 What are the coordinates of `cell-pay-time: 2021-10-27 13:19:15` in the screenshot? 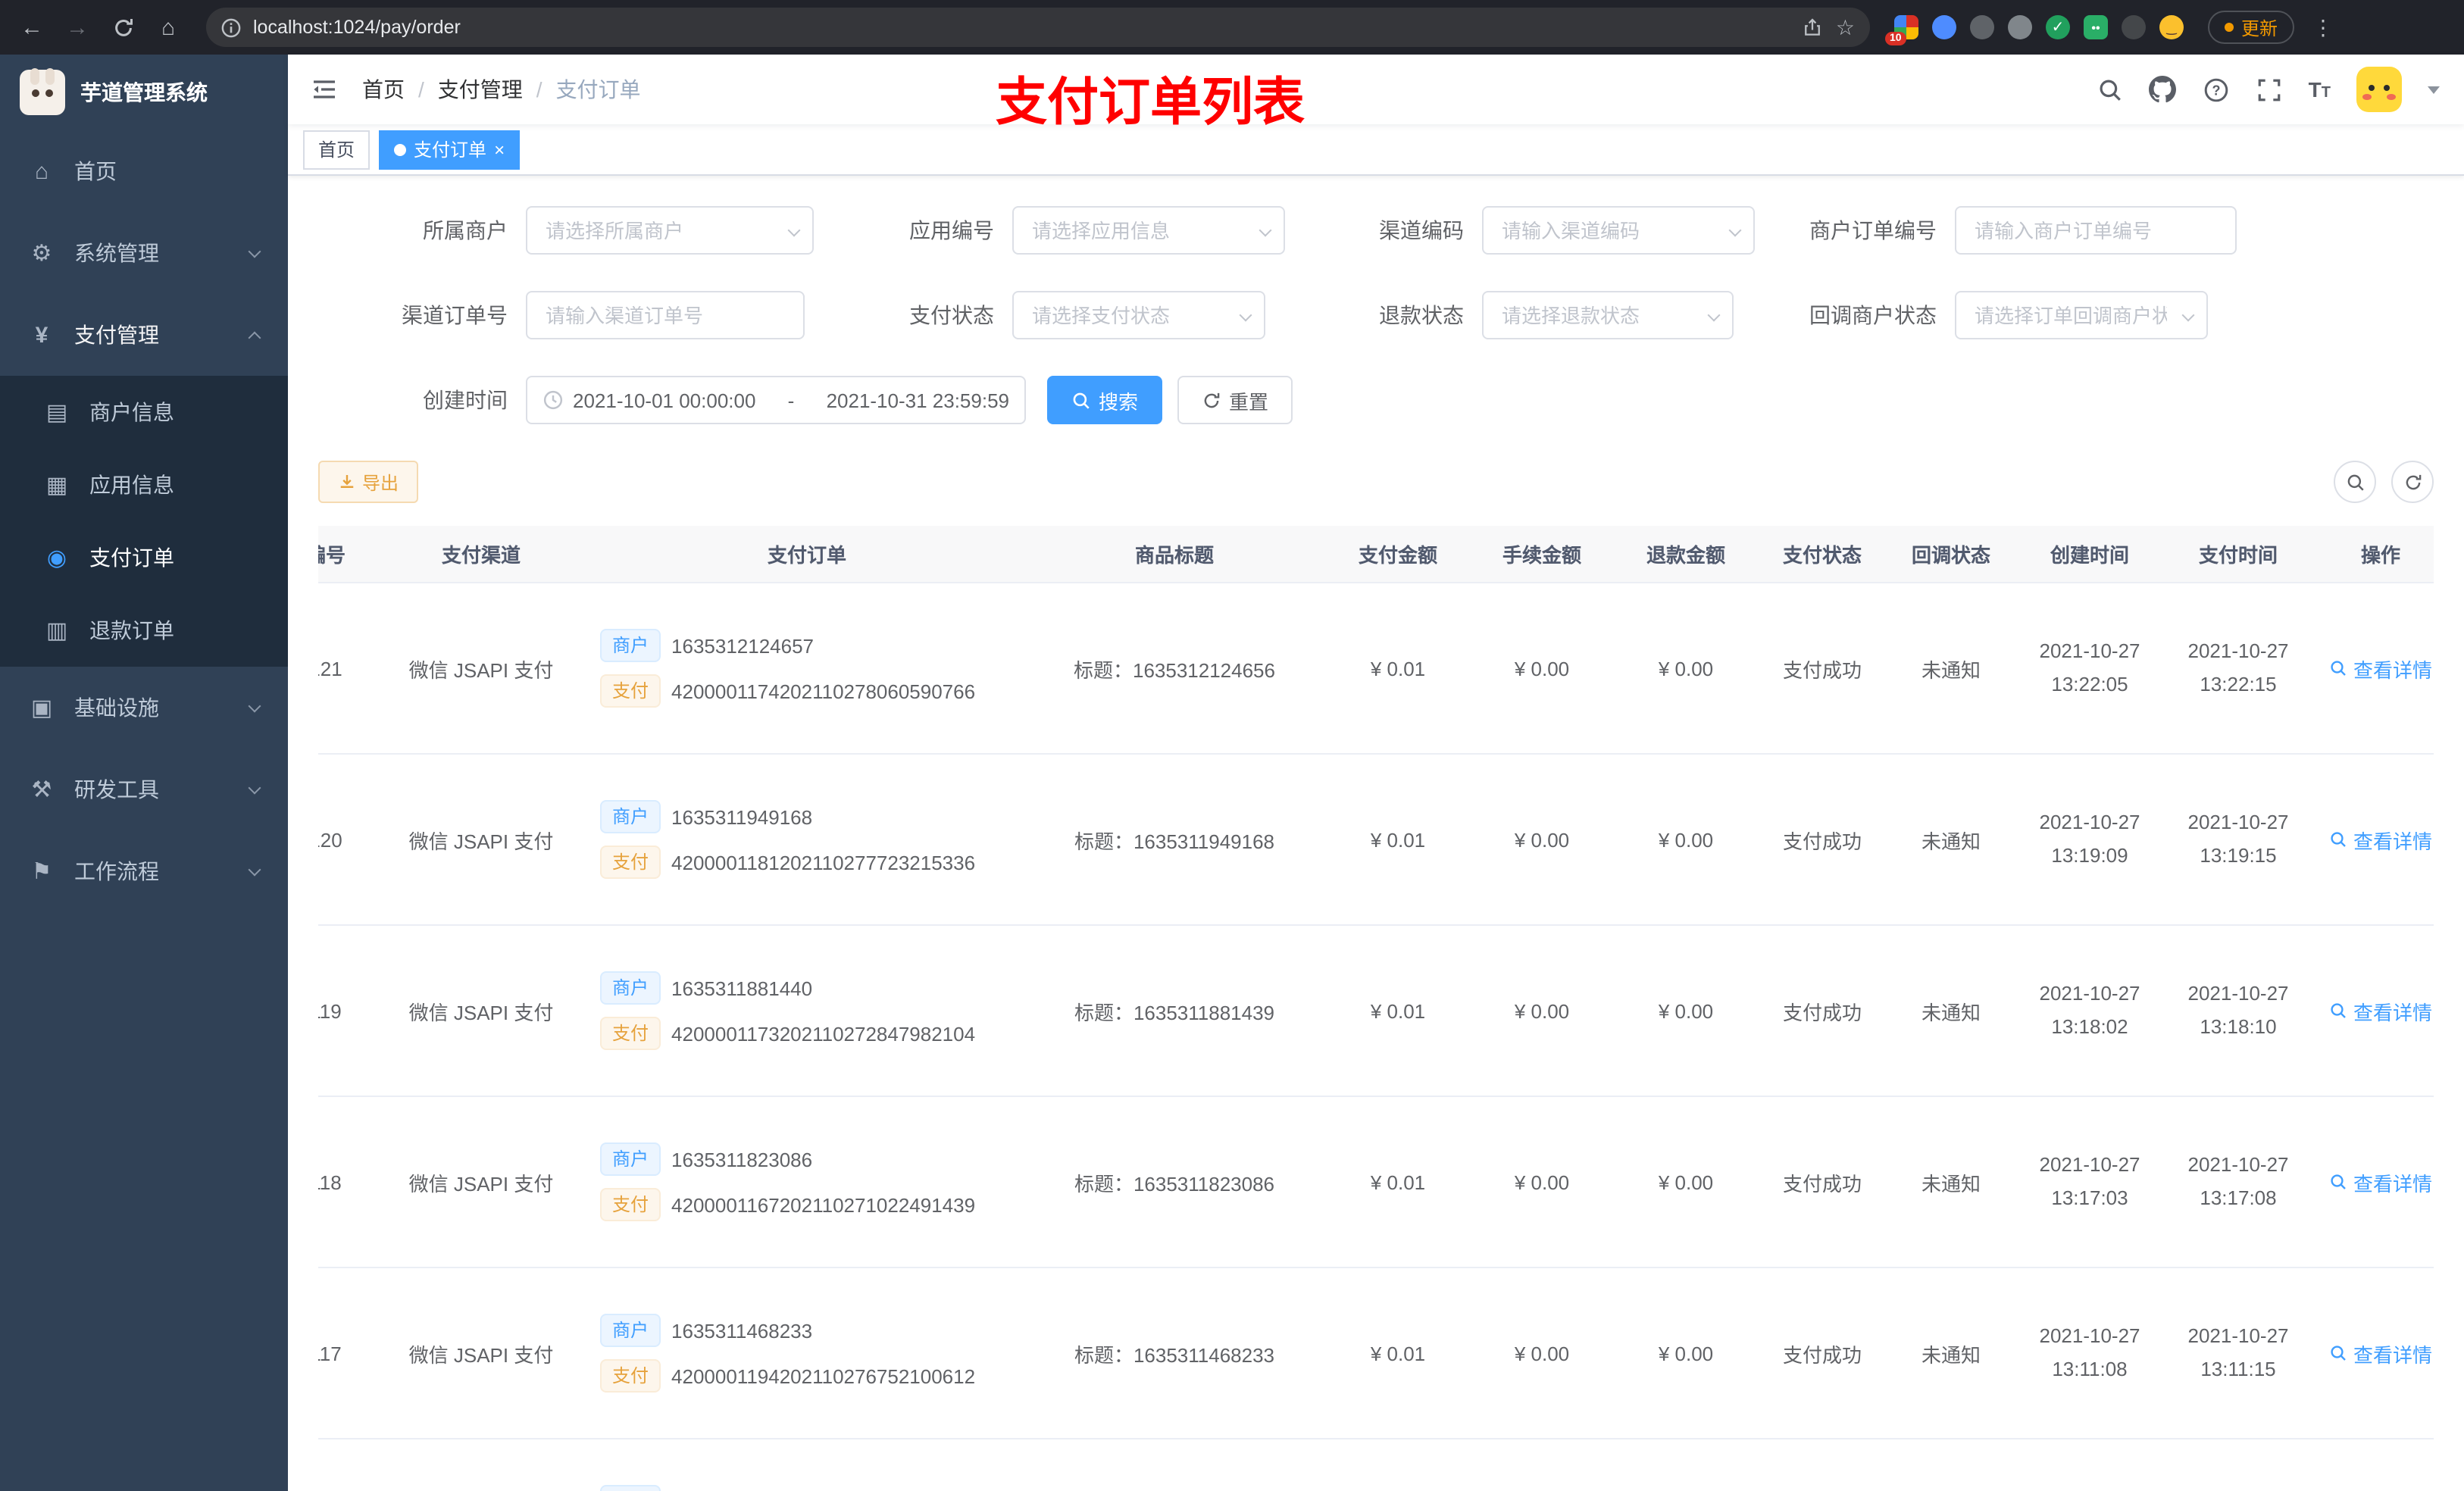 It's located at (2238, 840).